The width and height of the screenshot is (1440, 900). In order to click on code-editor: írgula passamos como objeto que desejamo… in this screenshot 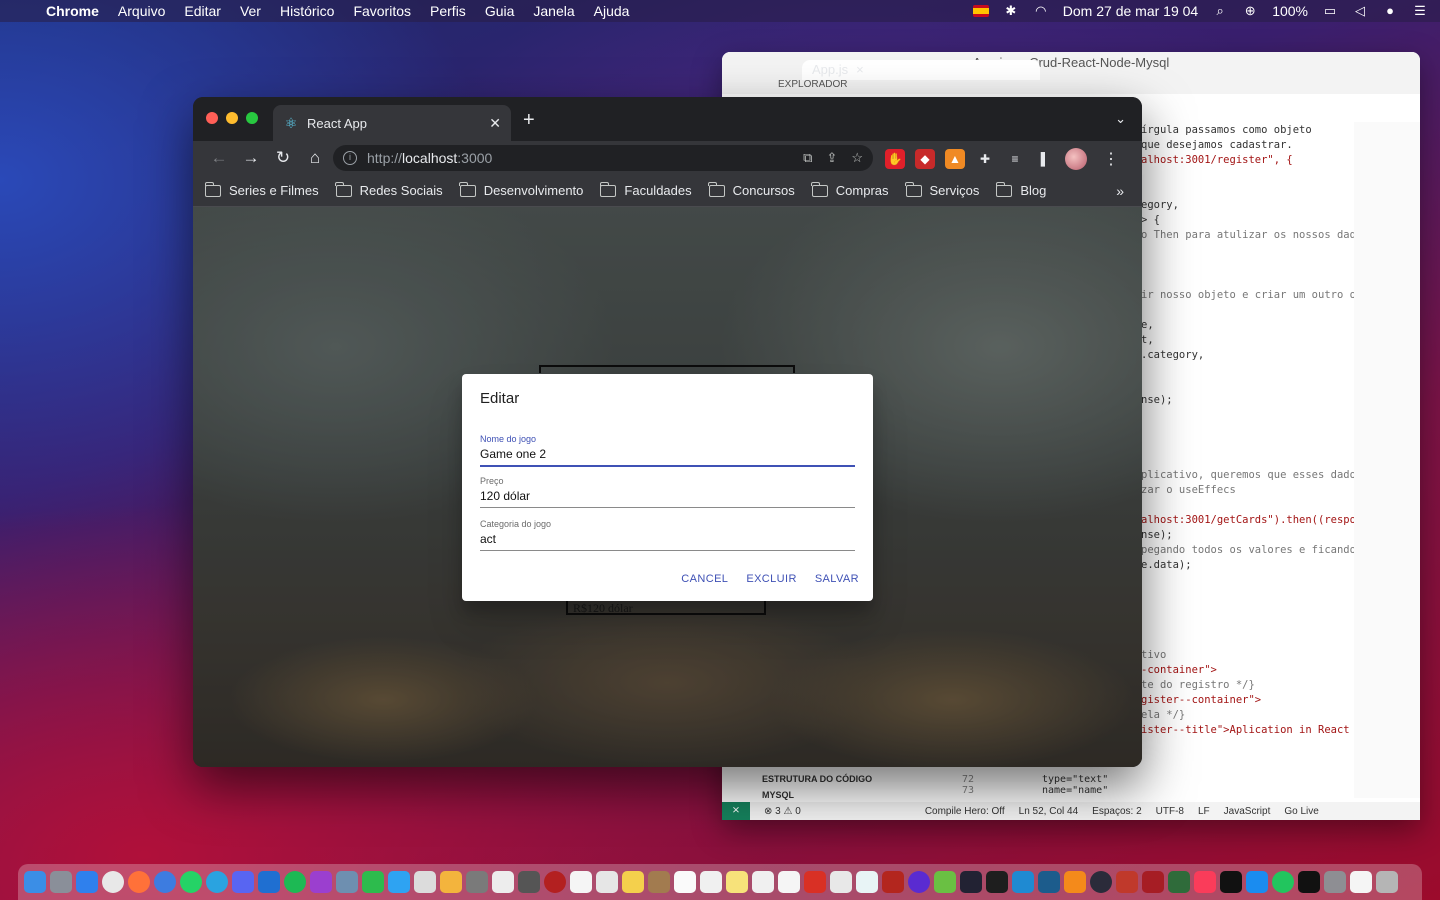, I will do `click(1256, 460)`.